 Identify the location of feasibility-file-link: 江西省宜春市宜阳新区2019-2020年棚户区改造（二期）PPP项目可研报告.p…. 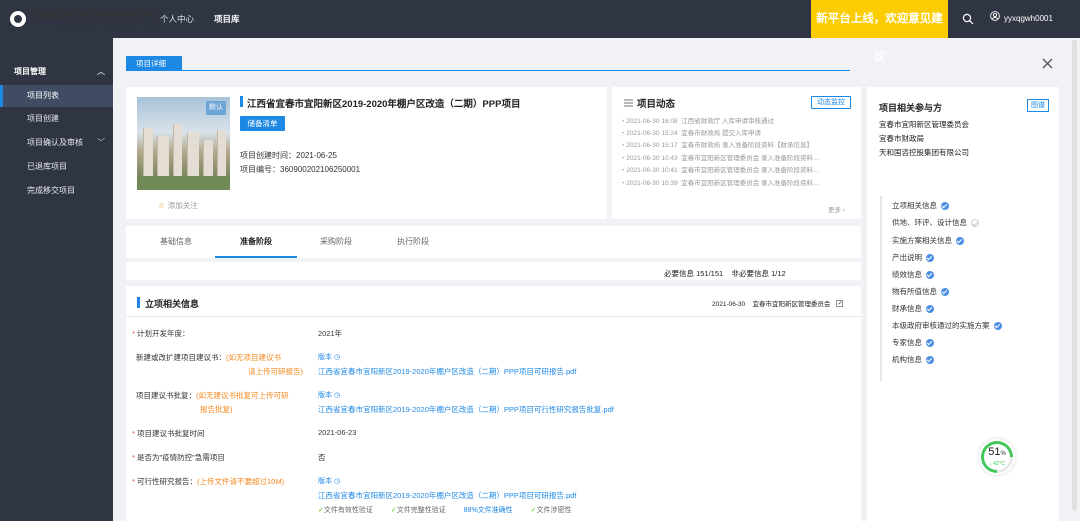
(447, 495).